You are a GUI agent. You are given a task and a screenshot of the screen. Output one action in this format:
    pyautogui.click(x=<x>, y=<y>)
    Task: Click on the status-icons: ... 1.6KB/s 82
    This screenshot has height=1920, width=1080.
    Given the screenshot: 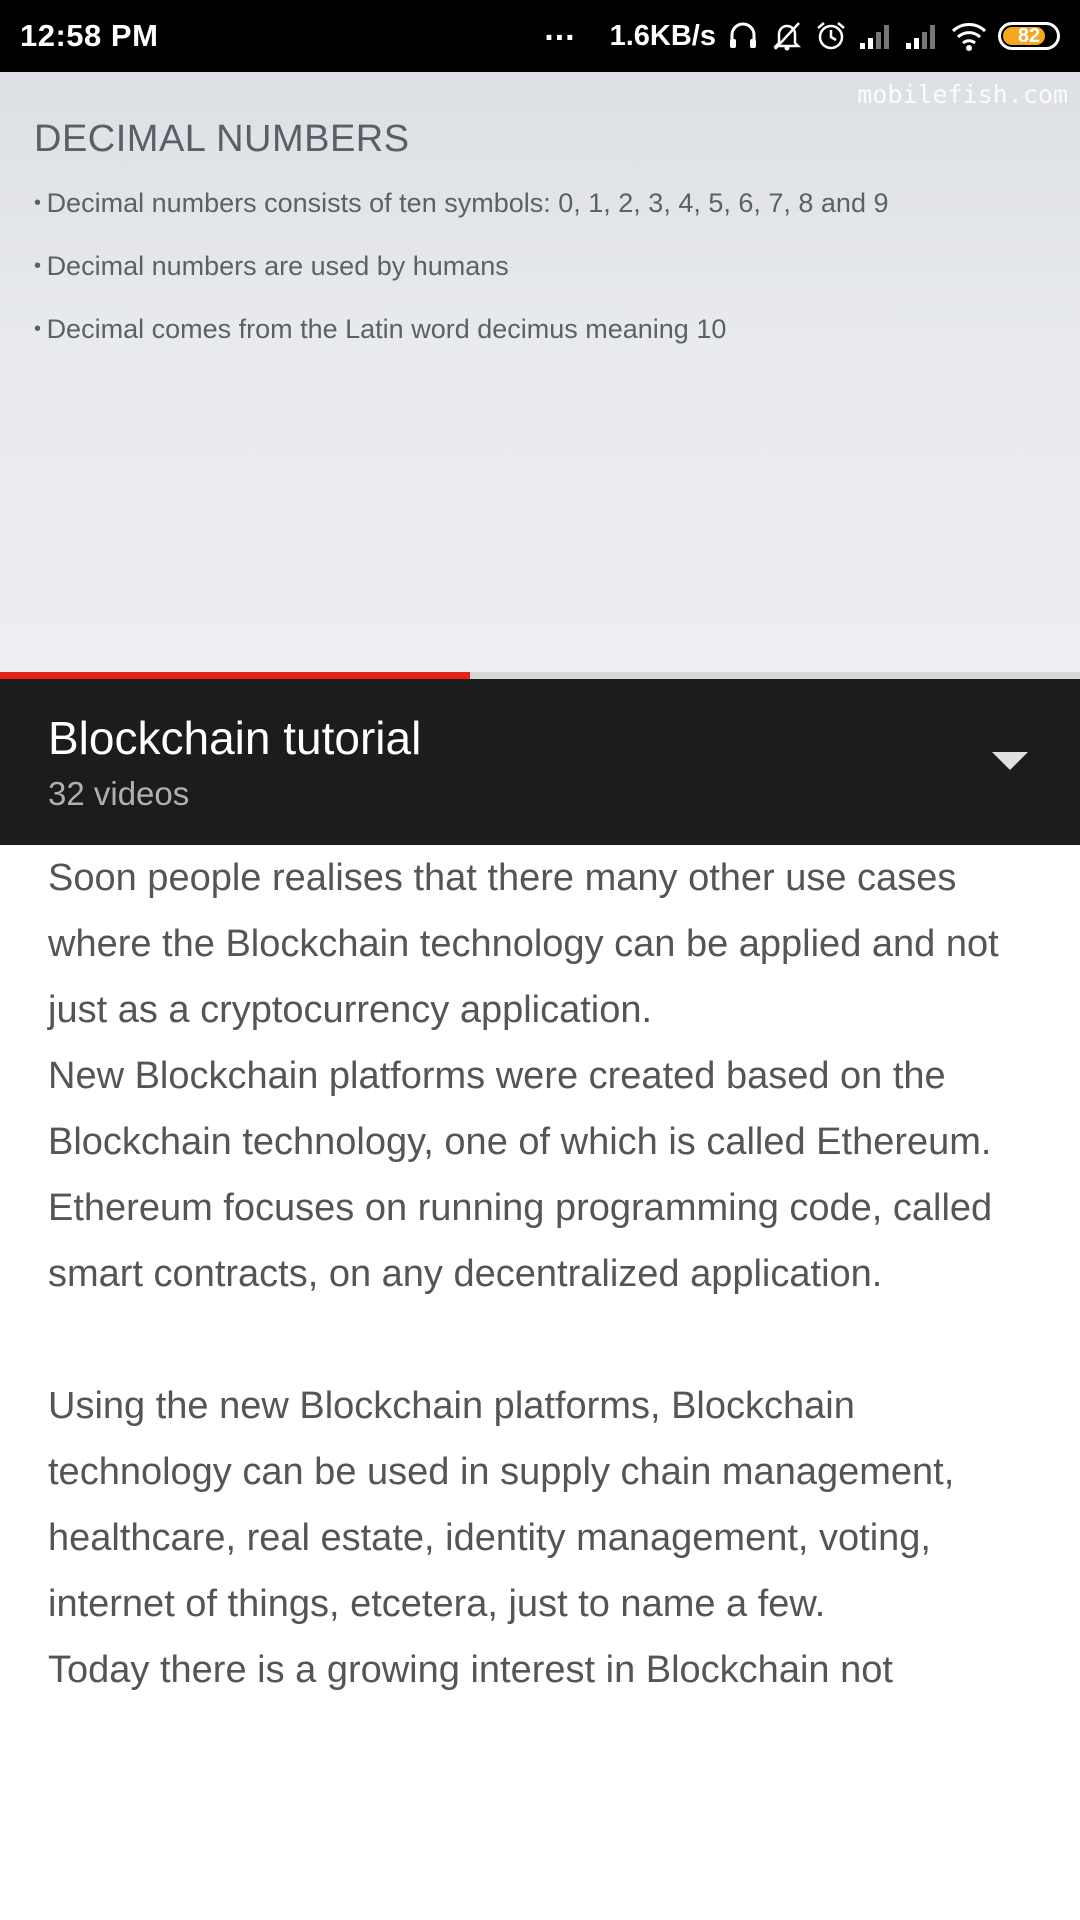 What is the action you would take?
    pyautogui.click(x=802, y=31)
    